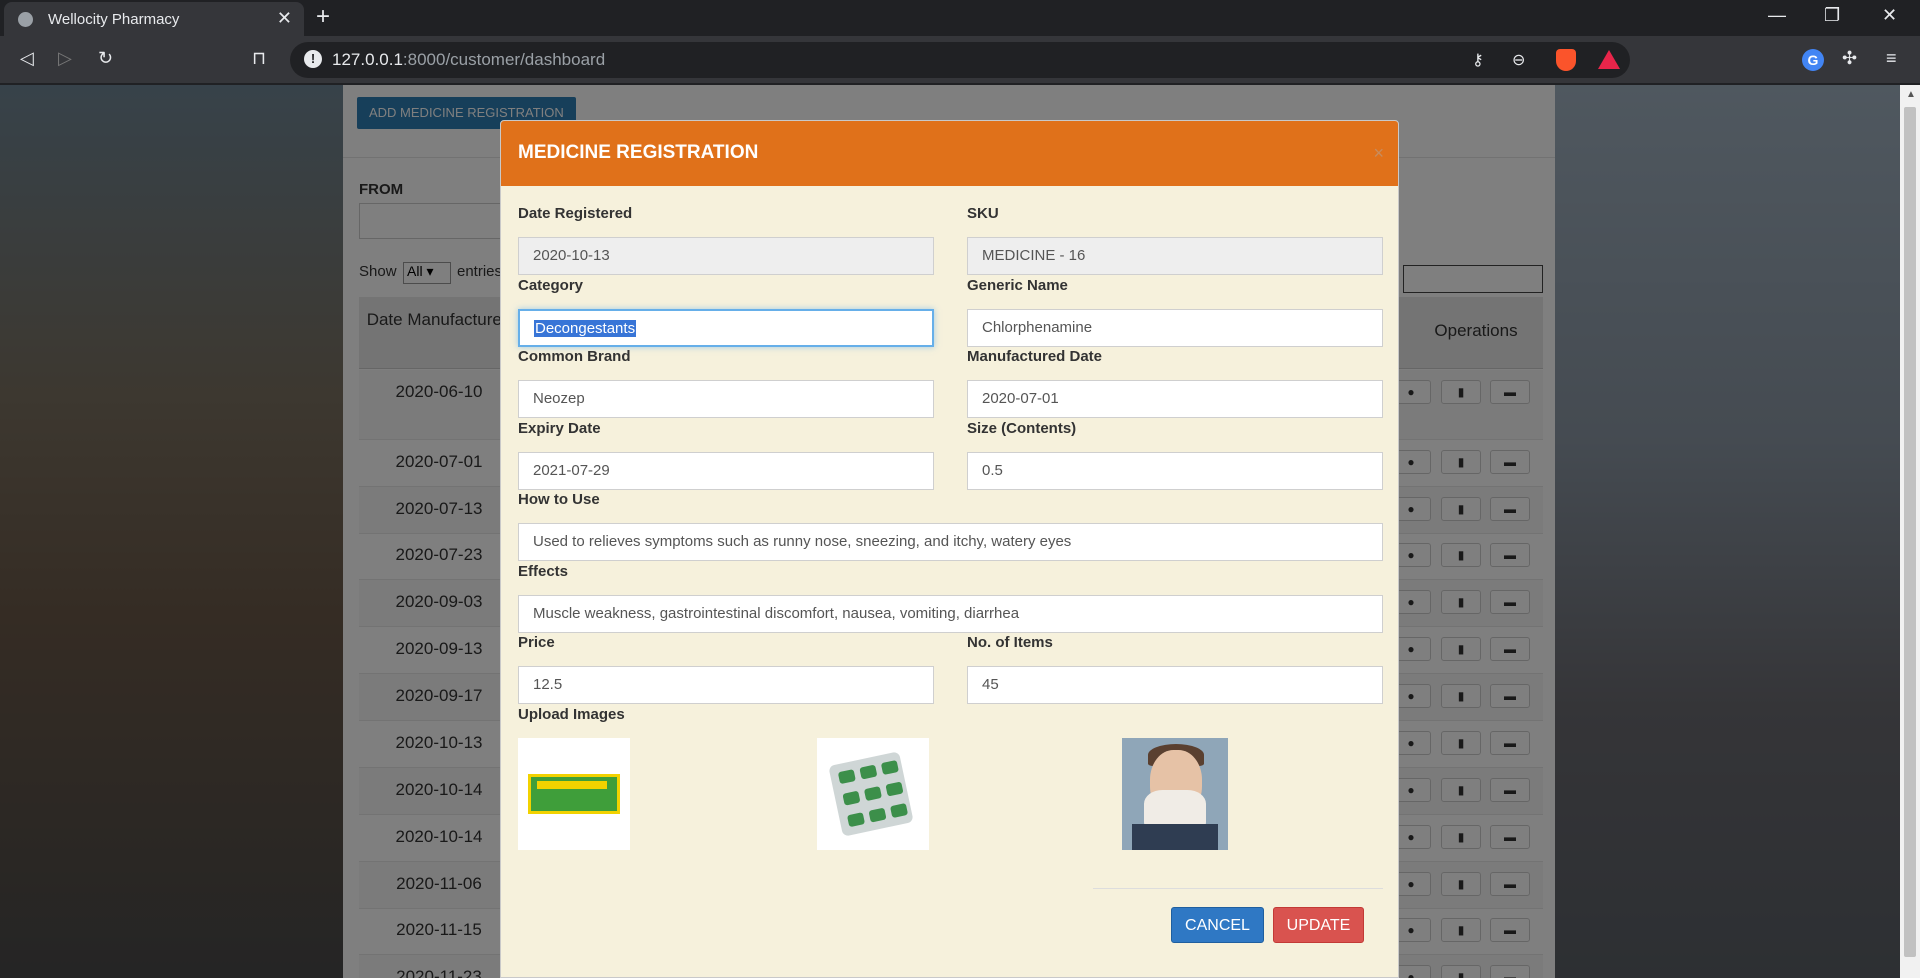  Describe the element at coordinates (1378, 153) in the screenshot. I see `modal-close-icon: ×` at that location.